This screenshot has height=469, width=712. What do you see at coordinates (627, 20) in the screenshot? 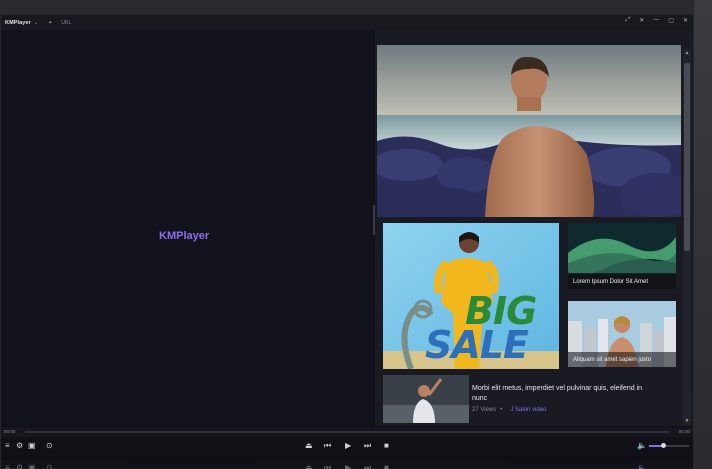
I see `mini-mode-icon: ⤢` at bounding box center [627, 20].